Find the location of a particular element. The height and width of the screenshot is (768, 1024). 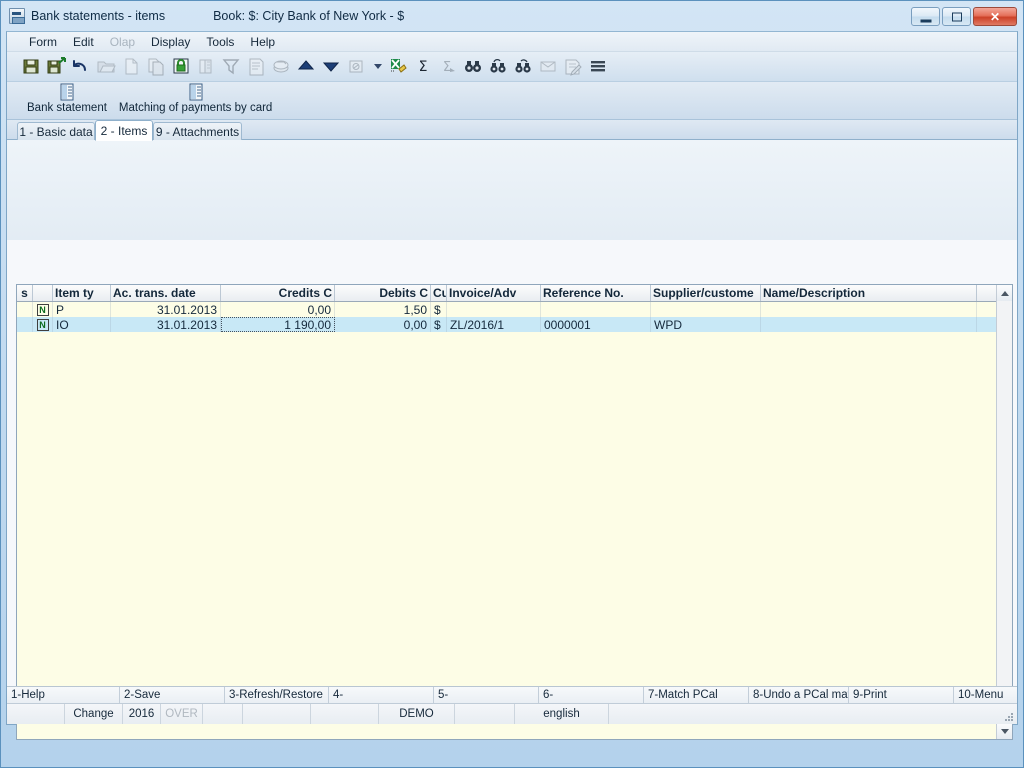

cell-flag: N is located at coordinates (43, 324).